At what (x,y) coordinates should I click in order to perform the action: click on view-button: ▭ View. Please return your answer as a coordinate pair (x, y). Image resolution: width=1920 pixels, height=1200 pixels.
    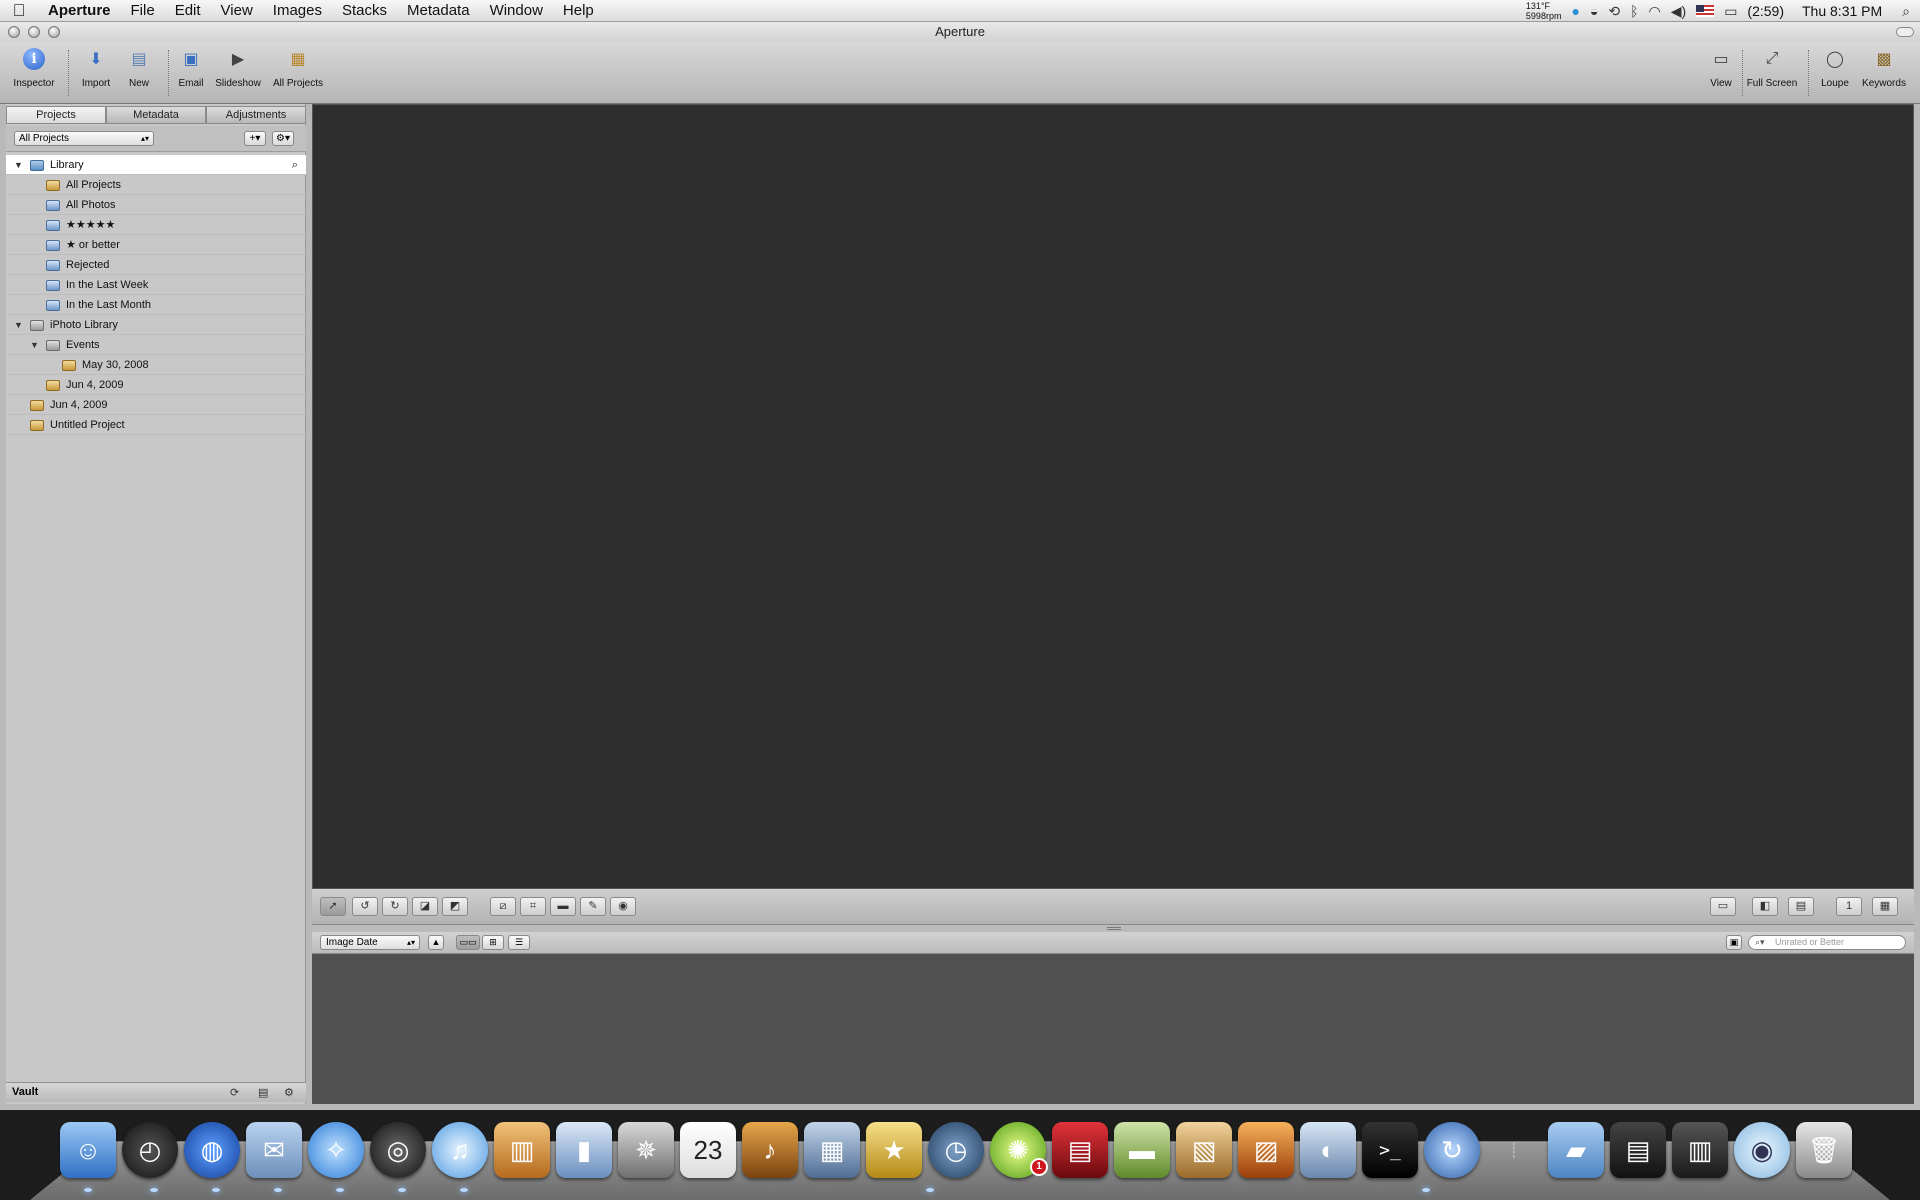
    Looking at the image, I should click on (1721, 67).